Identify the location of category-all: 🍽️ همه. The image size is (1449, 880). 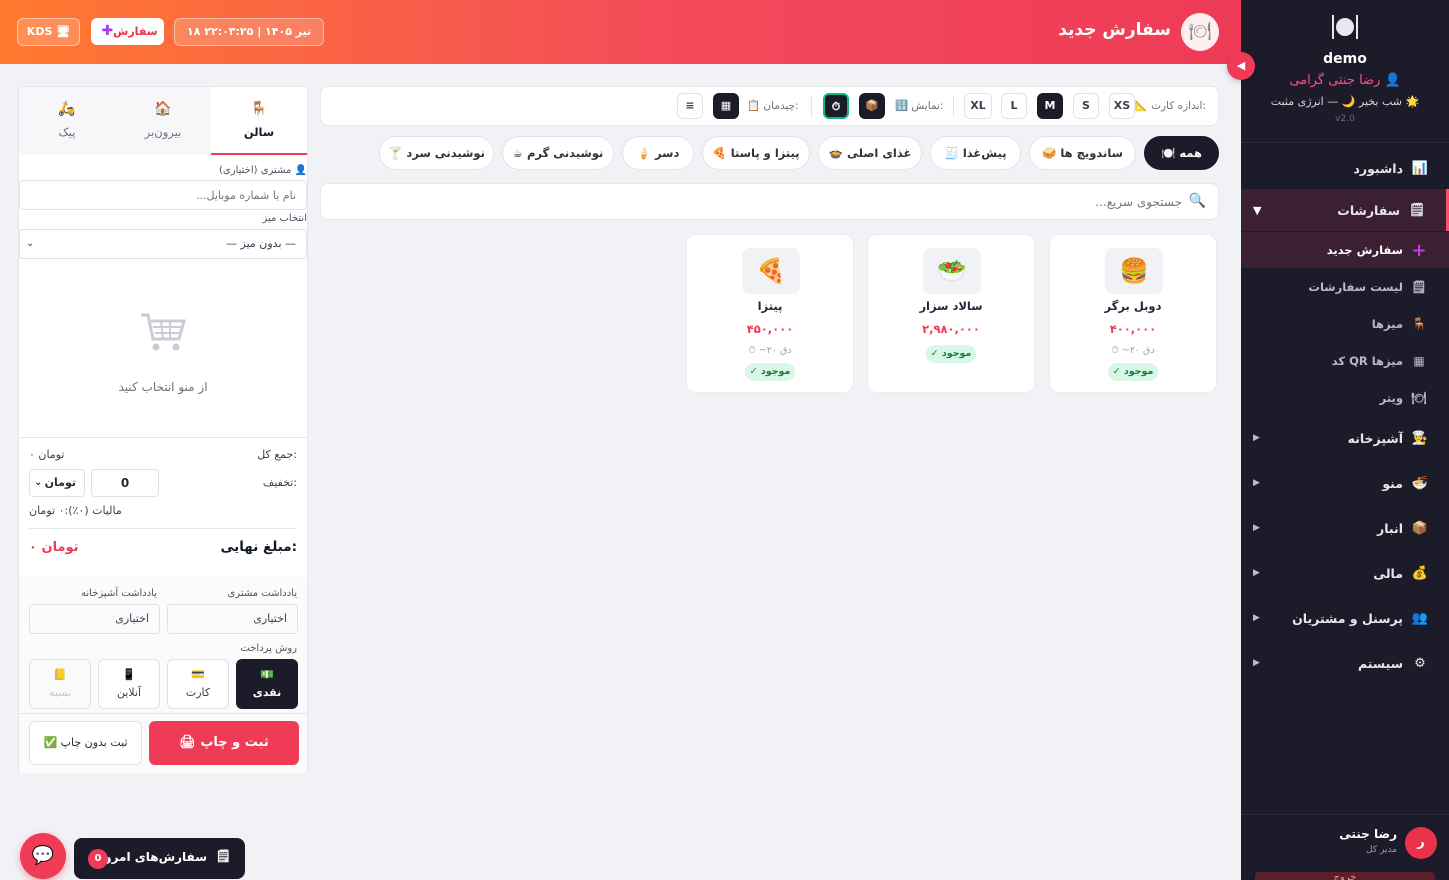
(1181, 153).